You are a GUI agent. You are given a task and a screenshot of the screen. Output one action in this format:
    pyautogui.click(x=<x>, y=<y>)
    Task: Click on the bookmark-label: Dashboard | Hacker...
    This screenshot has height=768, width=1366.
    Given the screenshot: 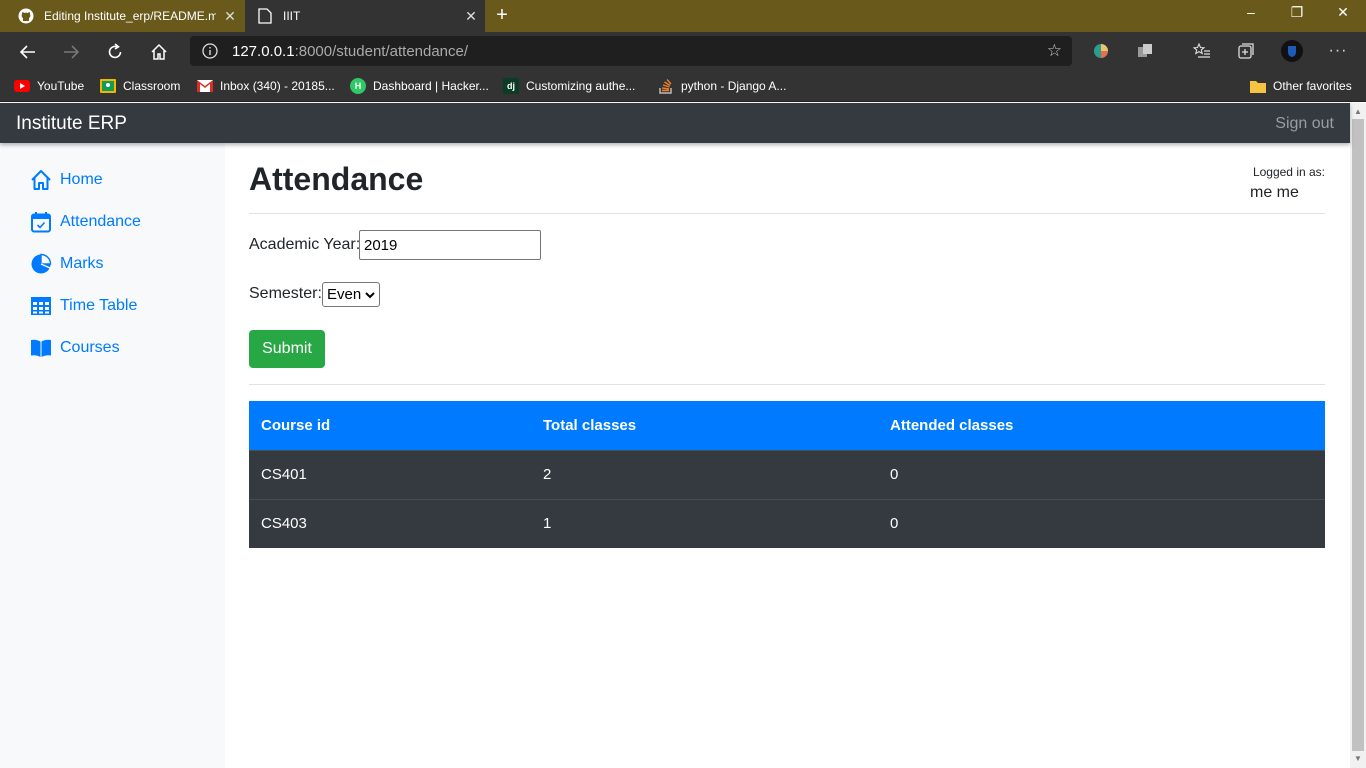 What is the action you would take?
    pyautogui.click(x=431, y=86)
    